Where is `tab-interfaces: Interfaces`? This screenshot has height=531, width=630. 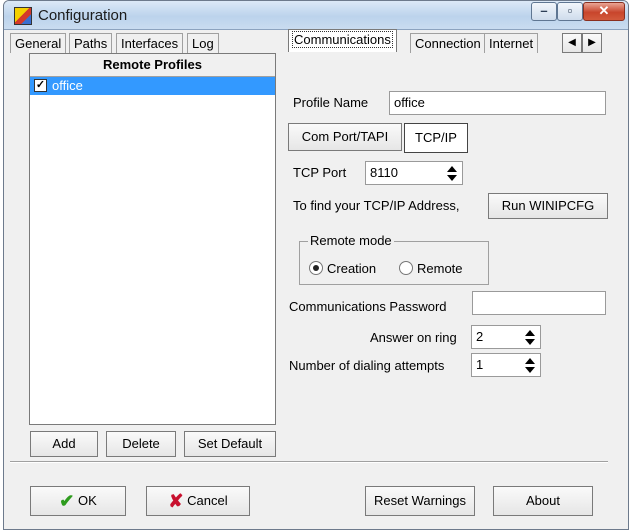 tab-interfaces: Interfaces is located at coordinates (150, 43).